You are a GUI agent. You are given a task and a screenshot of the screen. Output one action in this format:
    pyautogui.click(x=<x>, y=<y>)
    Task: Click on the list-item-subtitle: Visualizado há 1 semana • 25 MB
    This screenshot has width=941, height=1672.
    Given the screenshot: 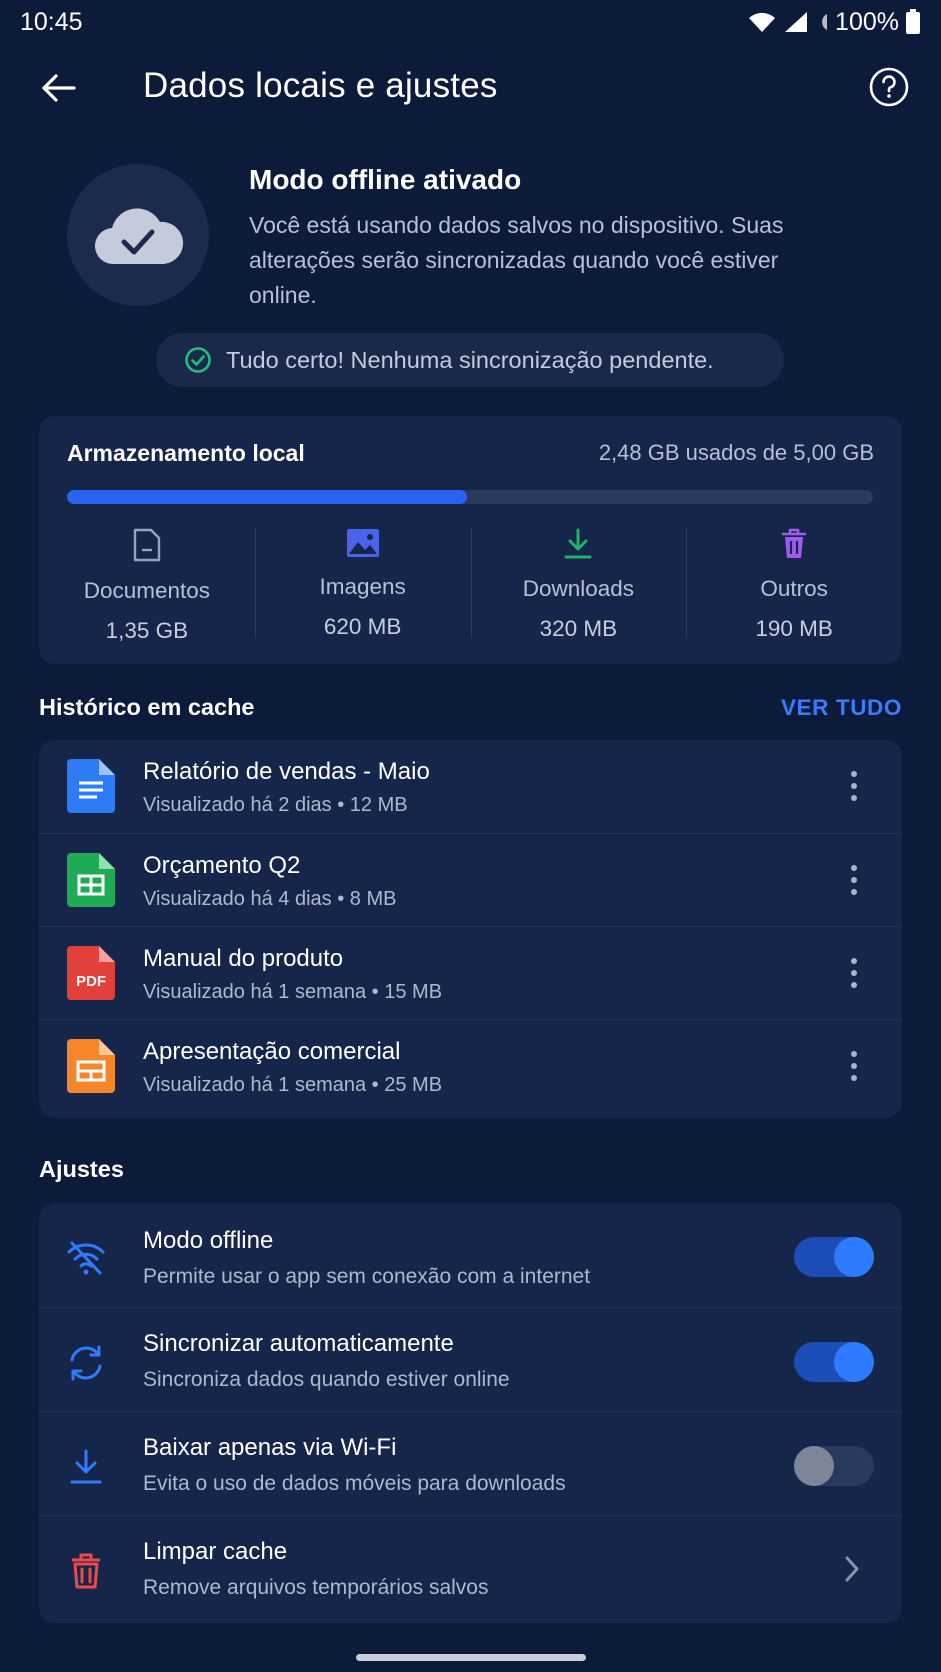 What is the action you would take?
    pyautogui.click(x=293, y=1085)
    